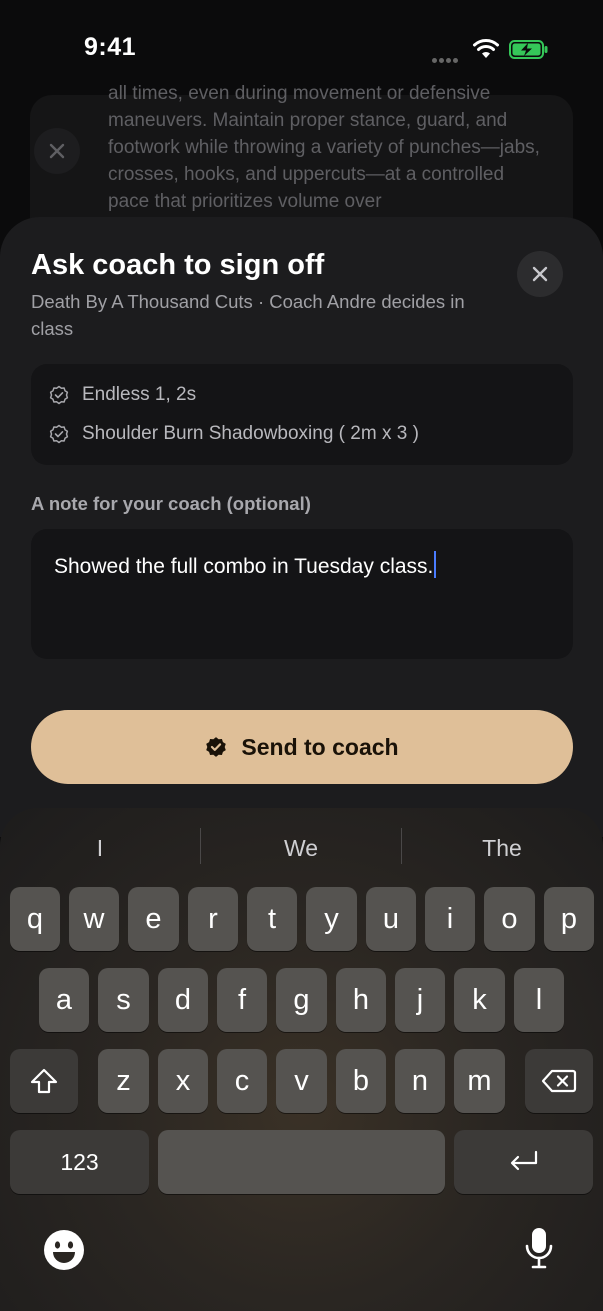 The image size is (603, 1311). I want to click on delete-key, so click(559, 1081).